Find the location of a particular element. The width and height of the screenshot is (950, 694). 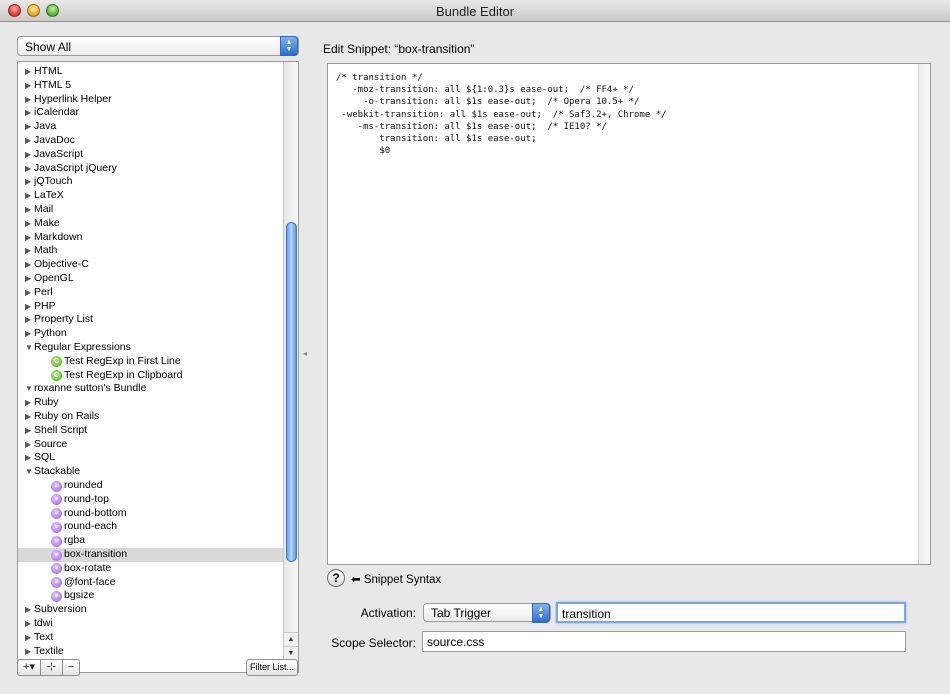

tree-scroll-thumb is located at coordinates (291, 392).